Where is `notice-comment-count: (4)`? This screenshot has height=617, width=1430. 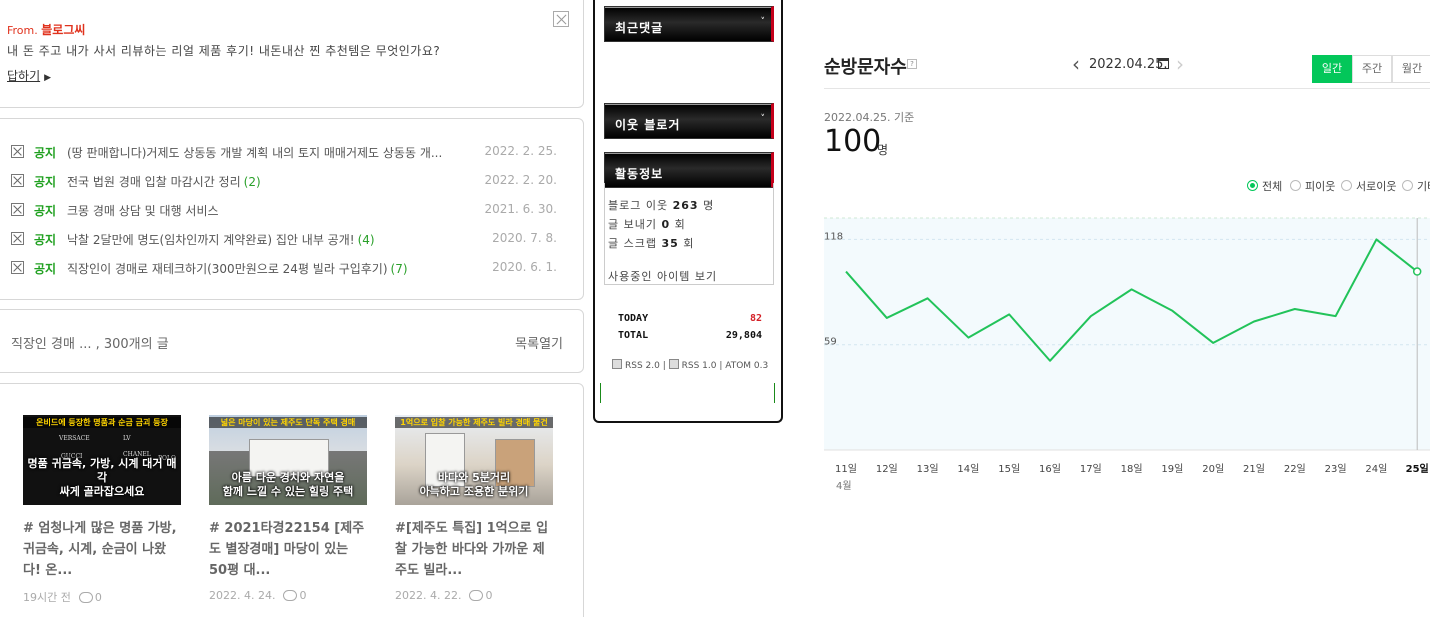 notice-comment-count: (4) is located at coordinates (366, 240).